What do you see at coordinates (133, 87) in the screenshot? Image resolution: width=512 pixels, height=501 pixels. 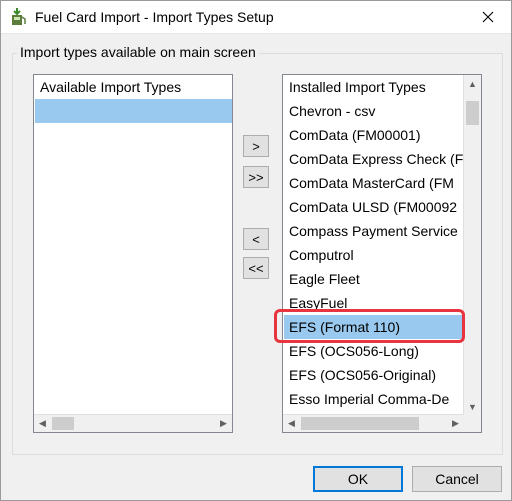 I see `available-list-header: Available Import Types` at bounding box center [133, 87].